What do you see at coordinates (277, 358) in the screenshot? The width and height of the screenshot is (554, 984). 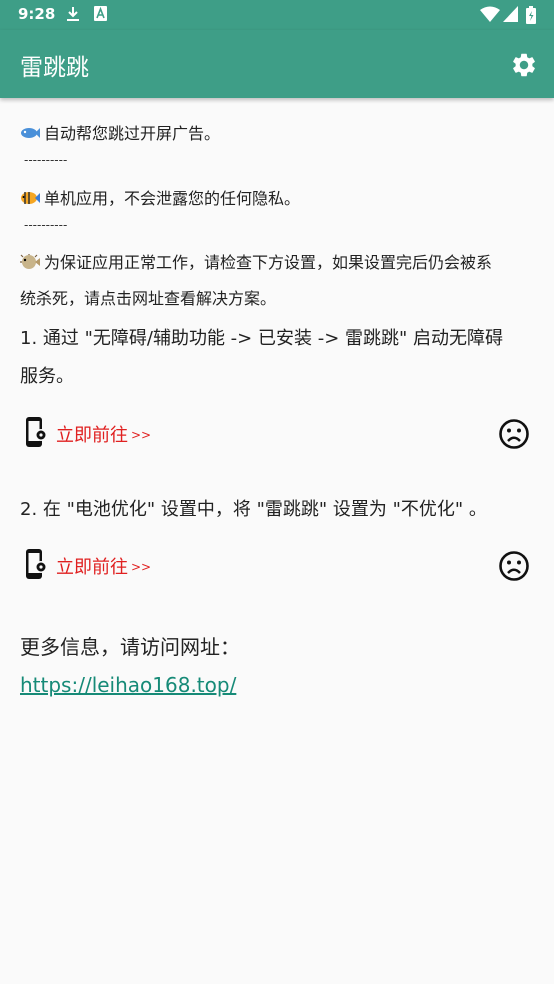 I see `step-accessibility: 1. 通过 "无障碍/辅助功能 -> 已安装 -> 雷跳跳" 启动无障碍 服务。` at bounding box center [277, 358].